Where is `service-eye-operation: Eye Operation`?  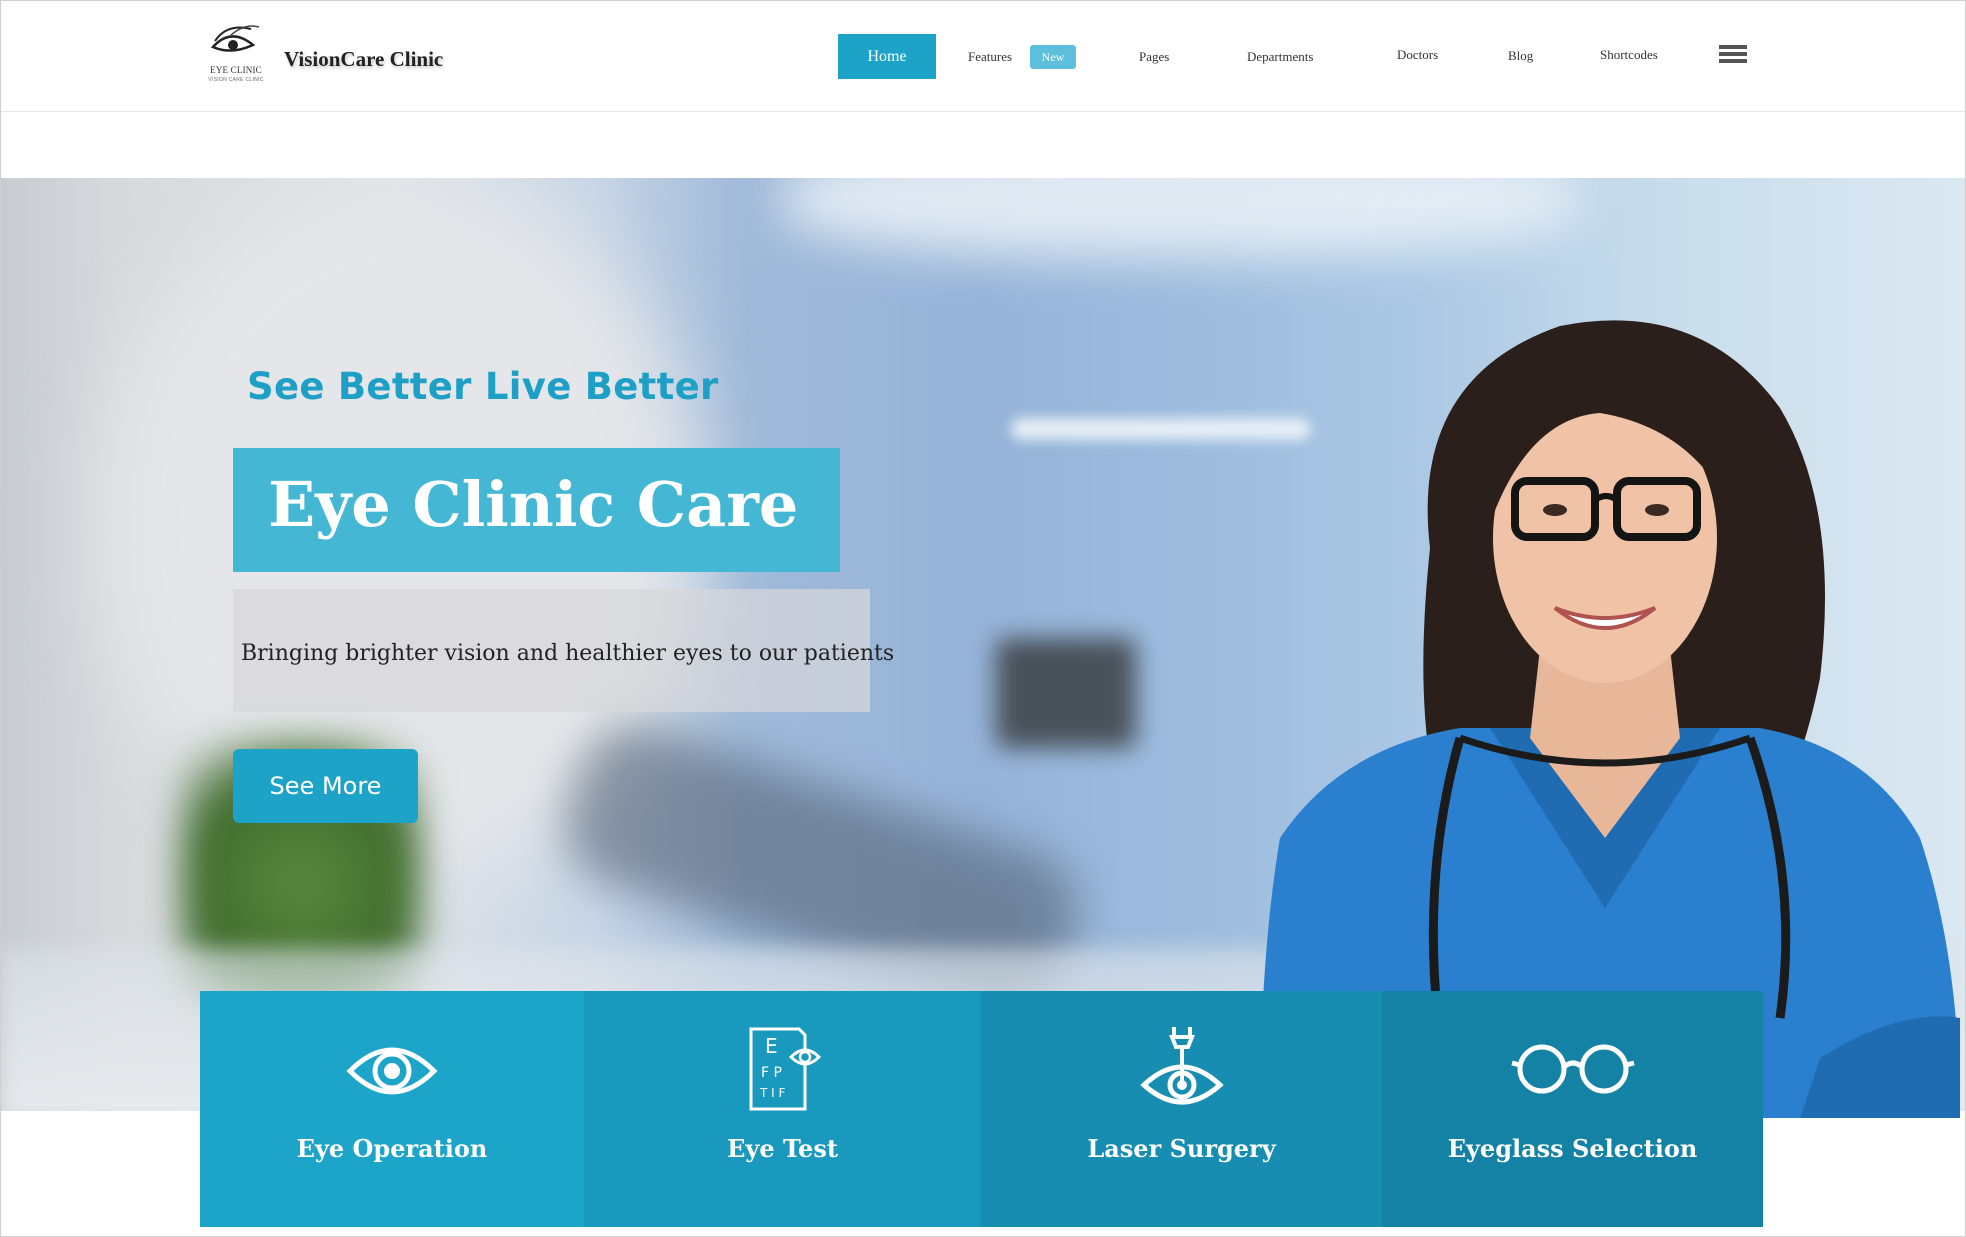
service-eye-operation: Eye Operation is located at coordinates (392, 1109).